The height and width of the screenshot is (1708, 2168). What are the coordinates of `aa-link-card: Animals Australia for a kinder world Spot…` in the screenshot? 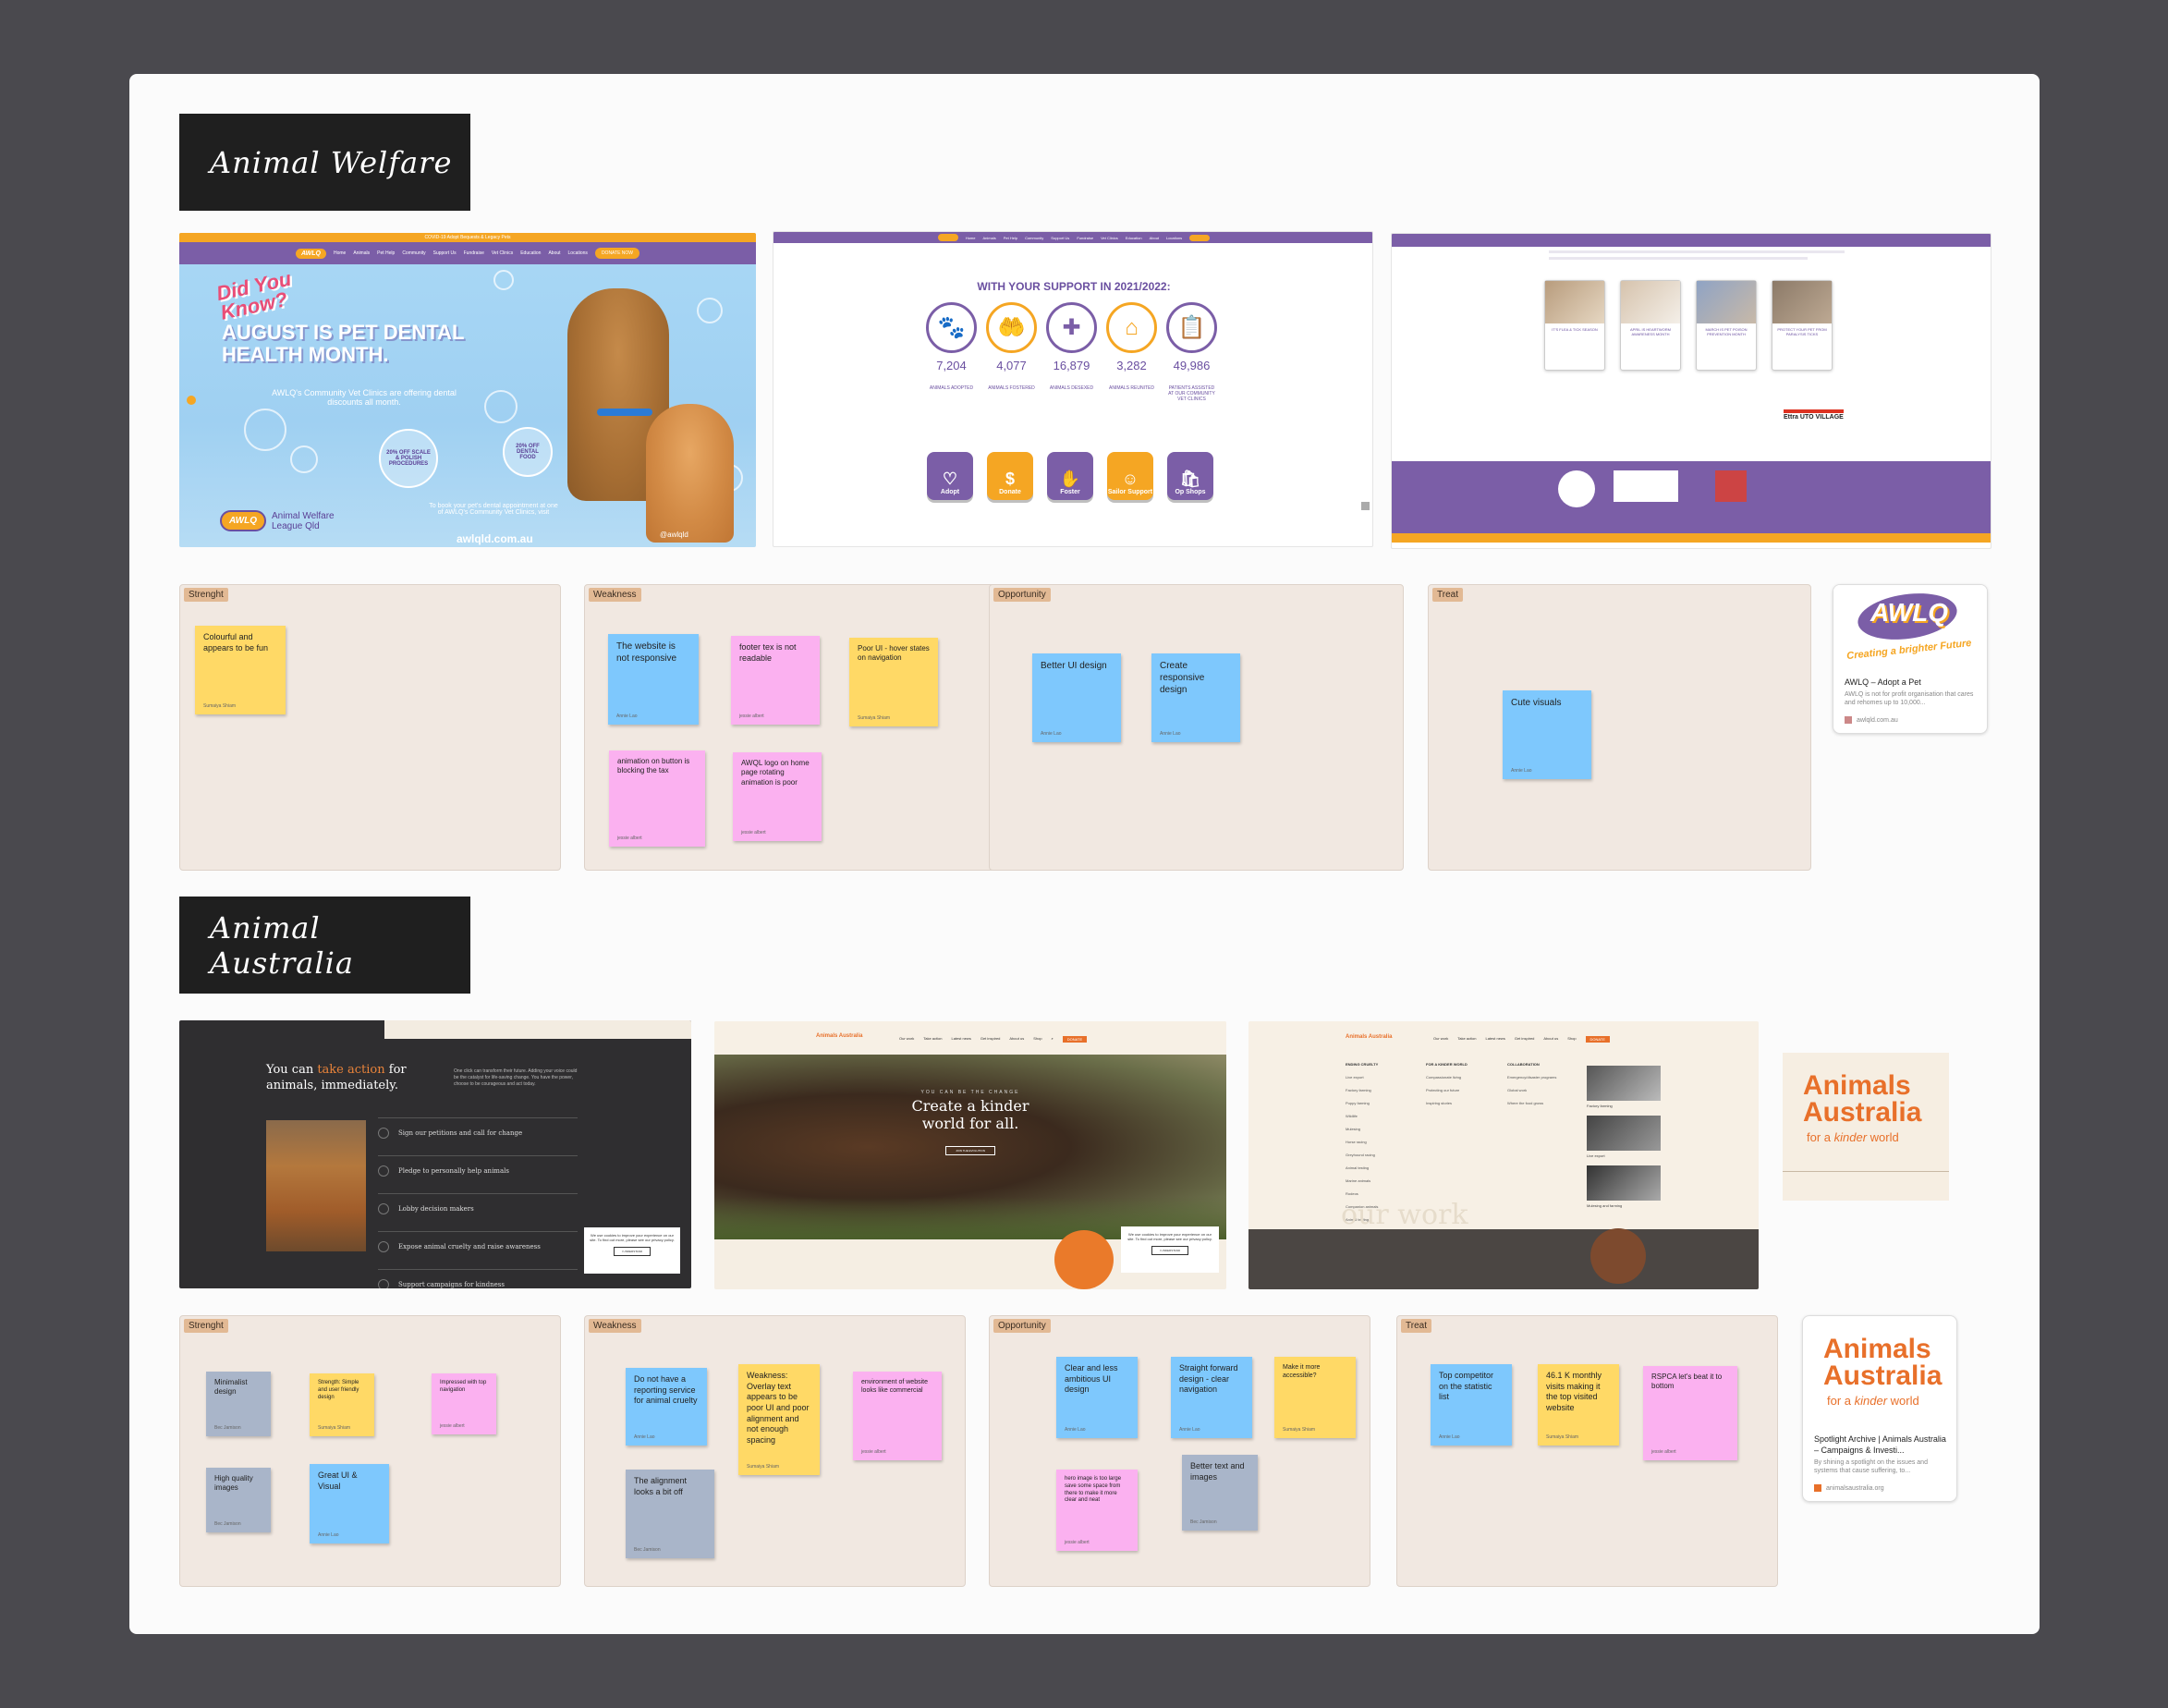 It's located at (1879, 1408).